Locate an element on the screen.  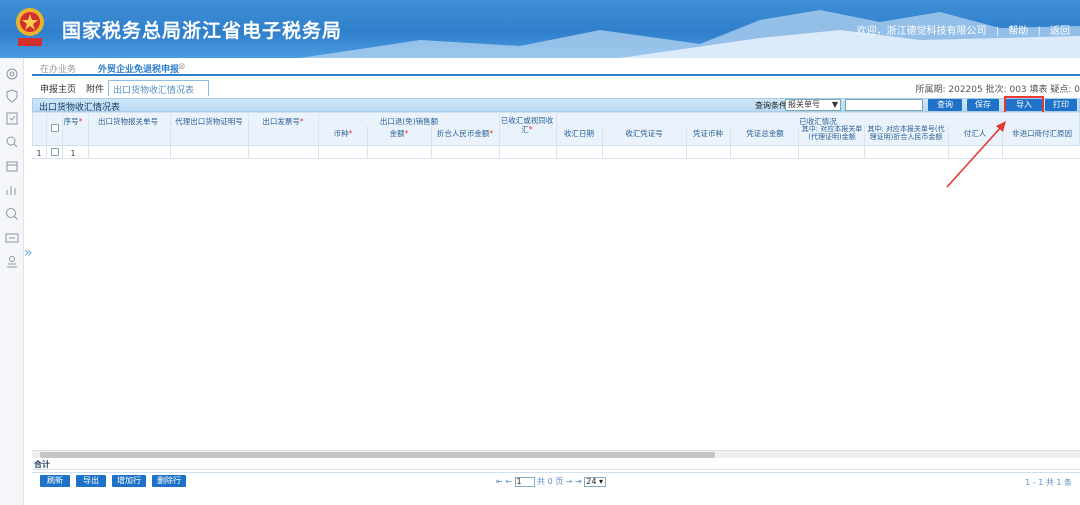
header-export-amount-group: 出口退(免)销售额 is located at coordinates (409, 121).